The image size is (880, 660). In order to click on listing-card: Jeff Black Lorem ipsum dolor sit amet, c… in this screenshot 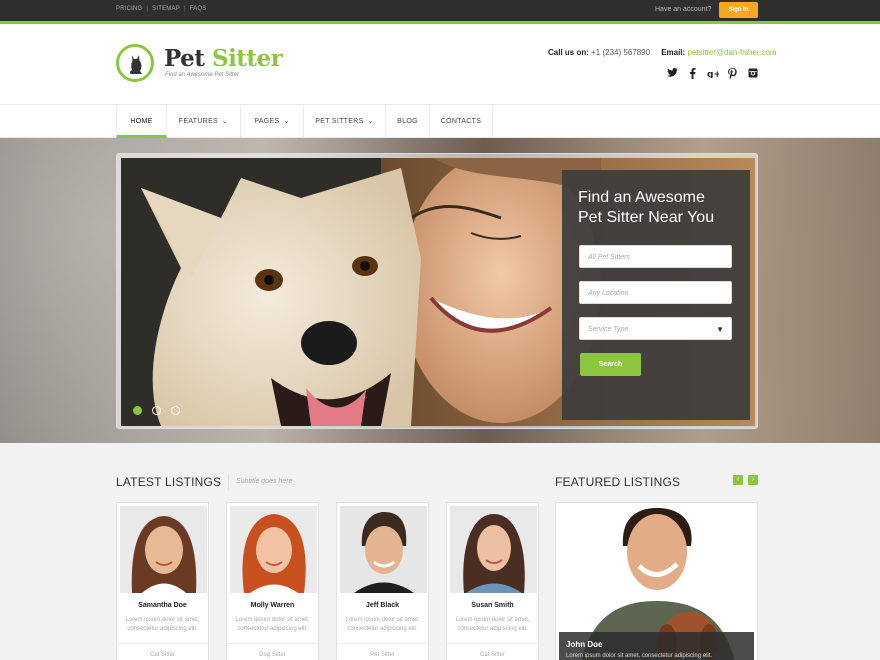, I will do `click(382, 581)`.